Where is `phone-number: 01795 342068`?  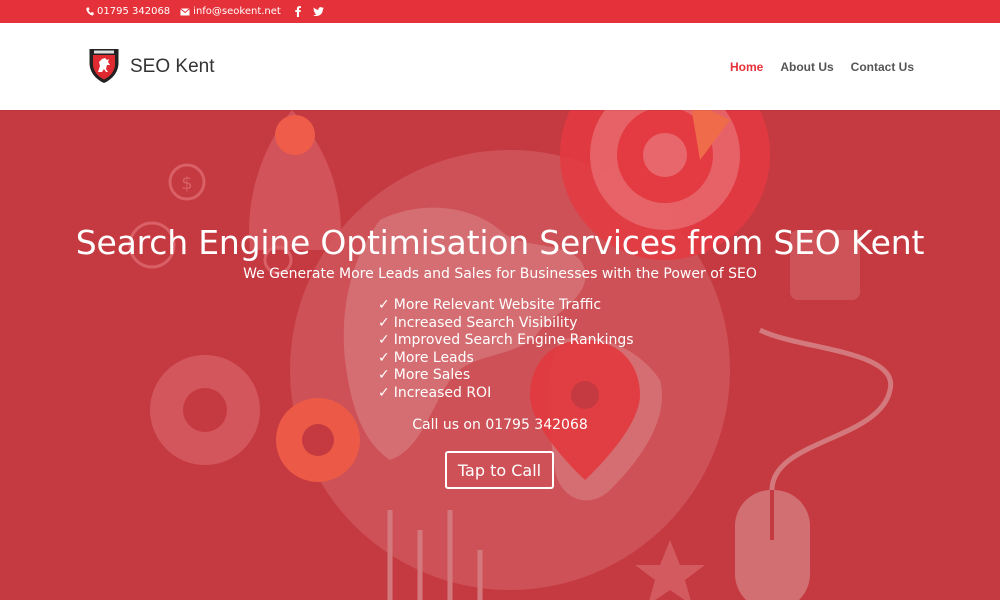 phone-number: 01795 342068 is located at coordinates (134, 11).